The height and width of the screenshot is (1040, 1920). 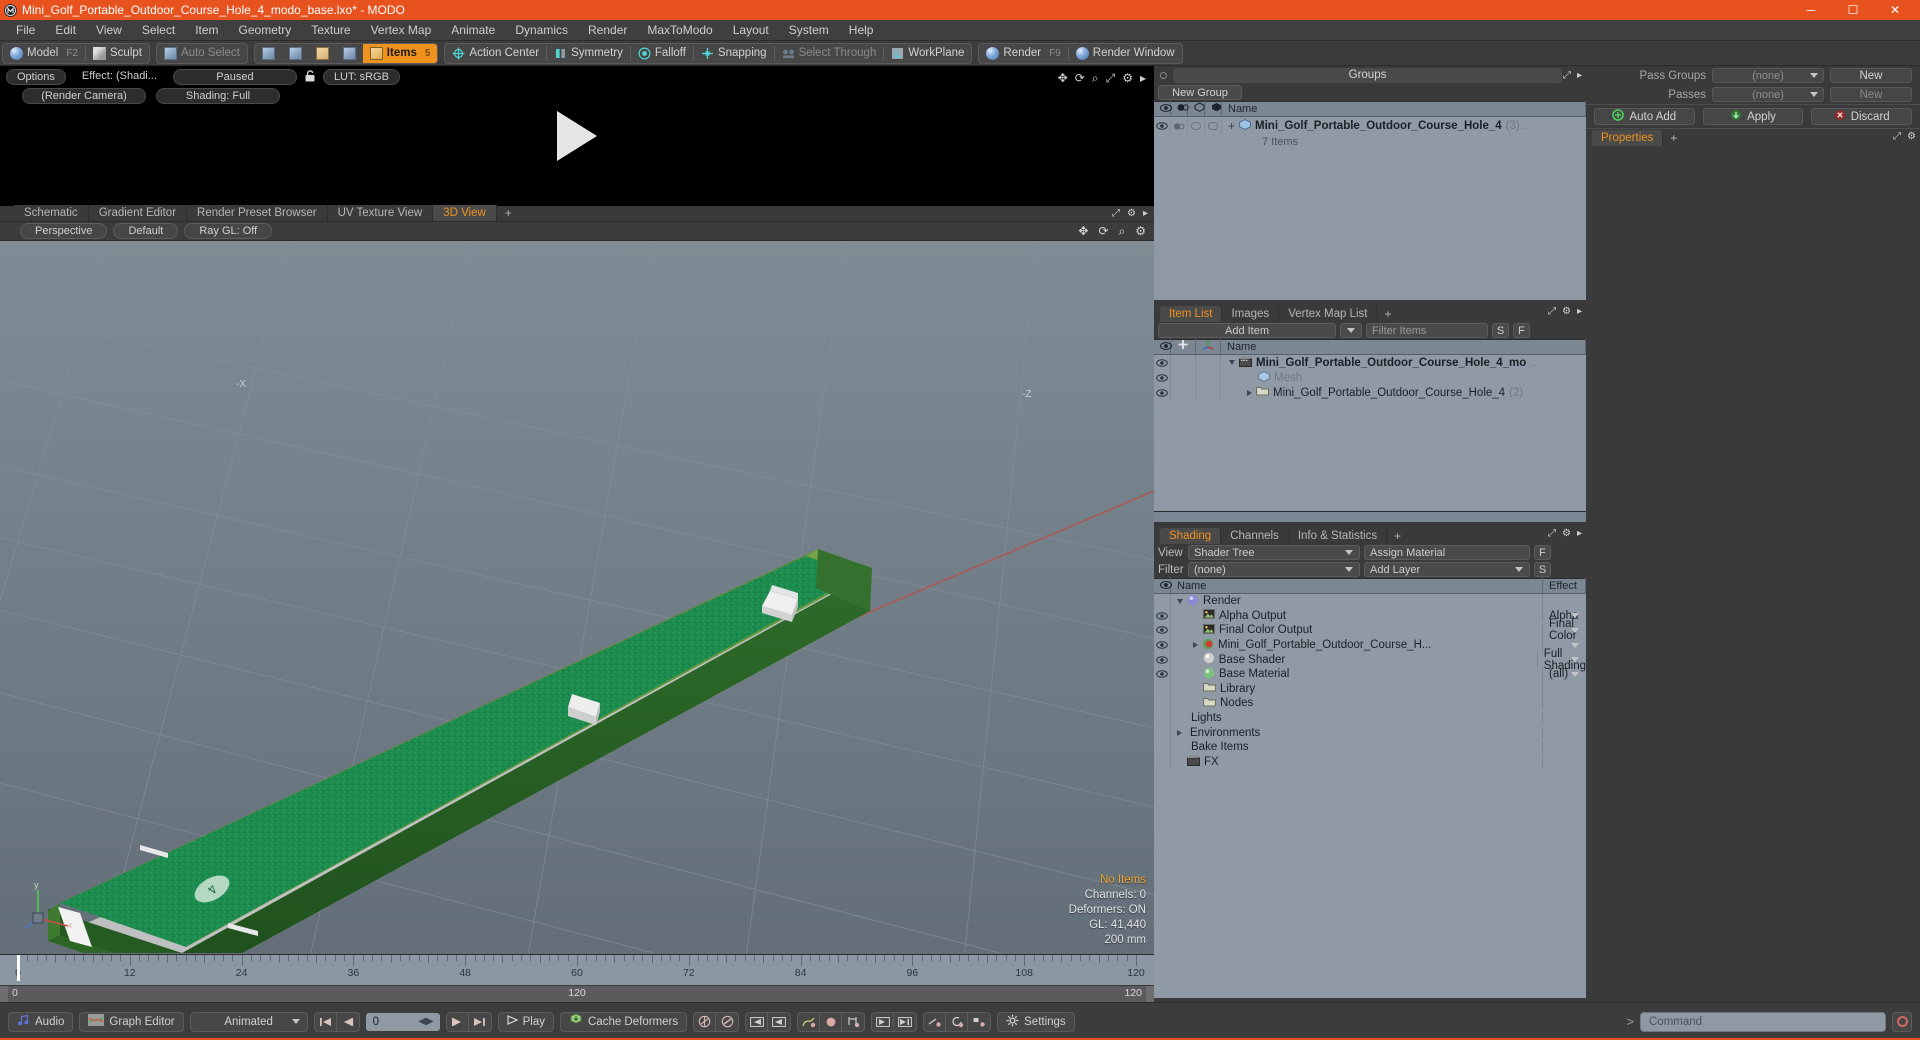 I want to click on shading-f-button: F, so click(x=1542, y=552).